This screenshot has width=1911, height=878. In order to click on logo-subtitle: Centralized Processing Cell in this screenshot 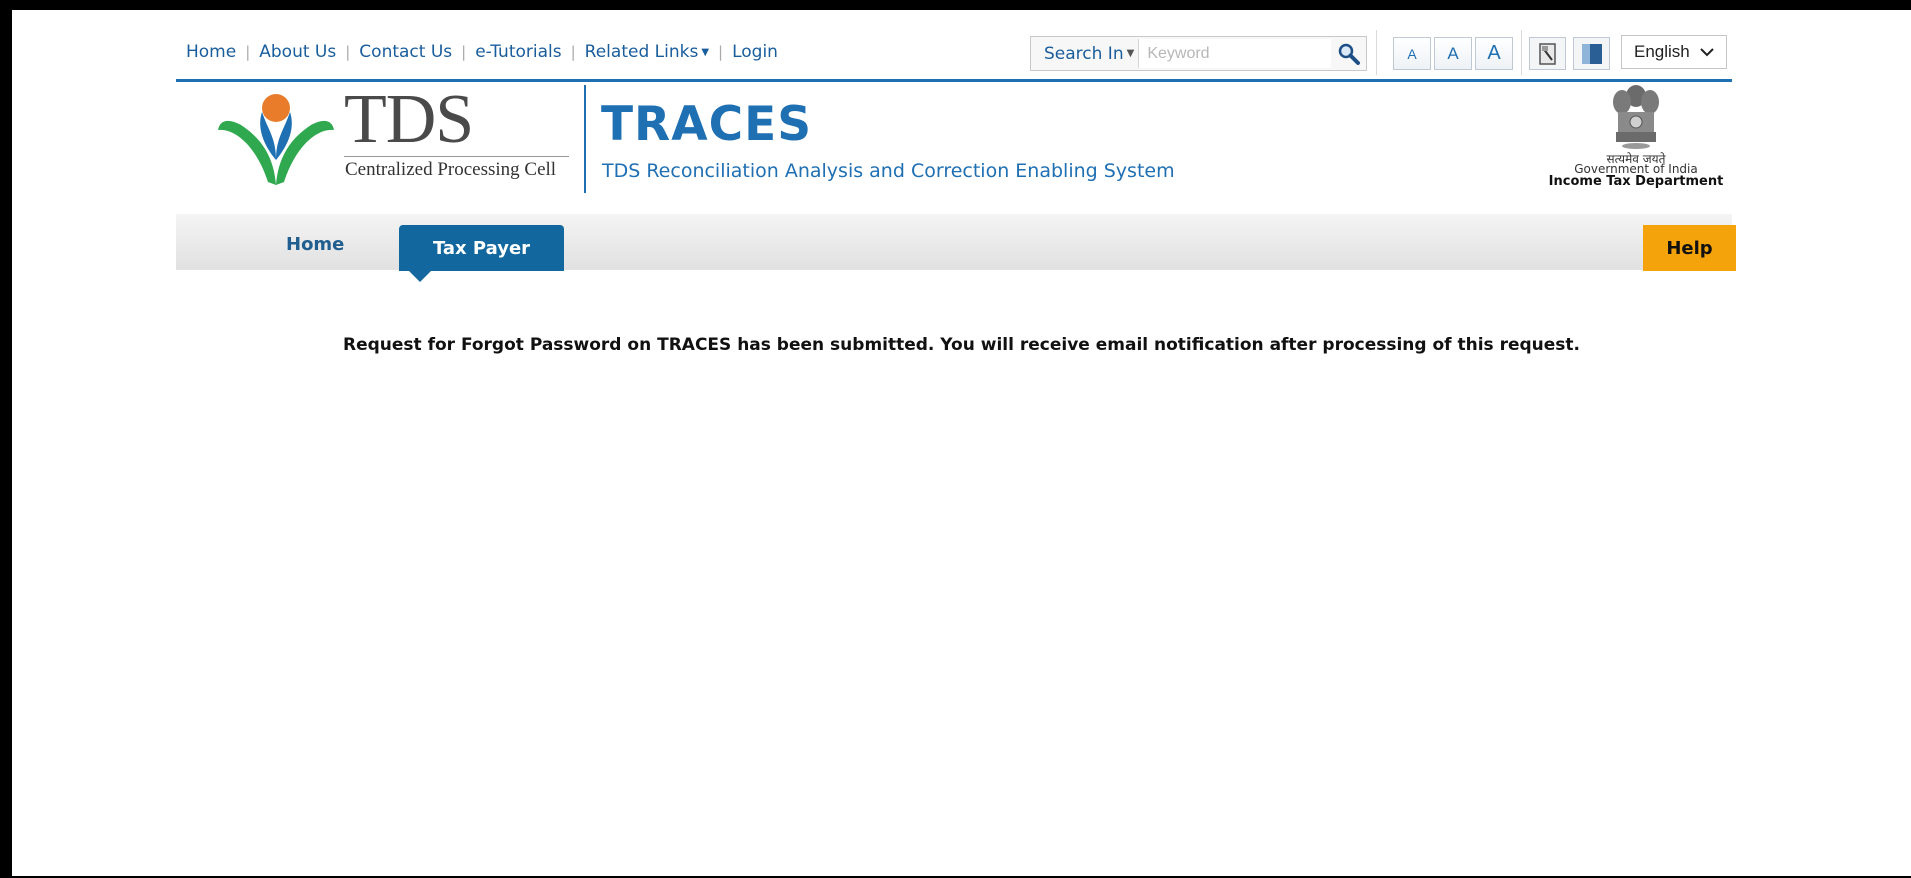, I will do `click(451, 169)`.